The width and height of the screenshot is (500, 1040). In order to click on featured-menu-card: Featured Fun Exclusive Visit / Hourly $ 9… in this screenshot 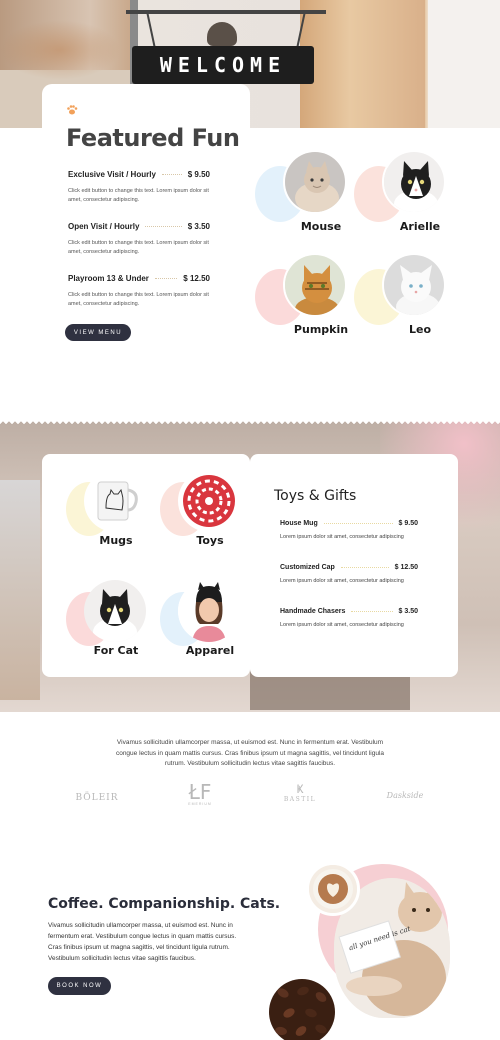, I will do `click(146, 224)`.